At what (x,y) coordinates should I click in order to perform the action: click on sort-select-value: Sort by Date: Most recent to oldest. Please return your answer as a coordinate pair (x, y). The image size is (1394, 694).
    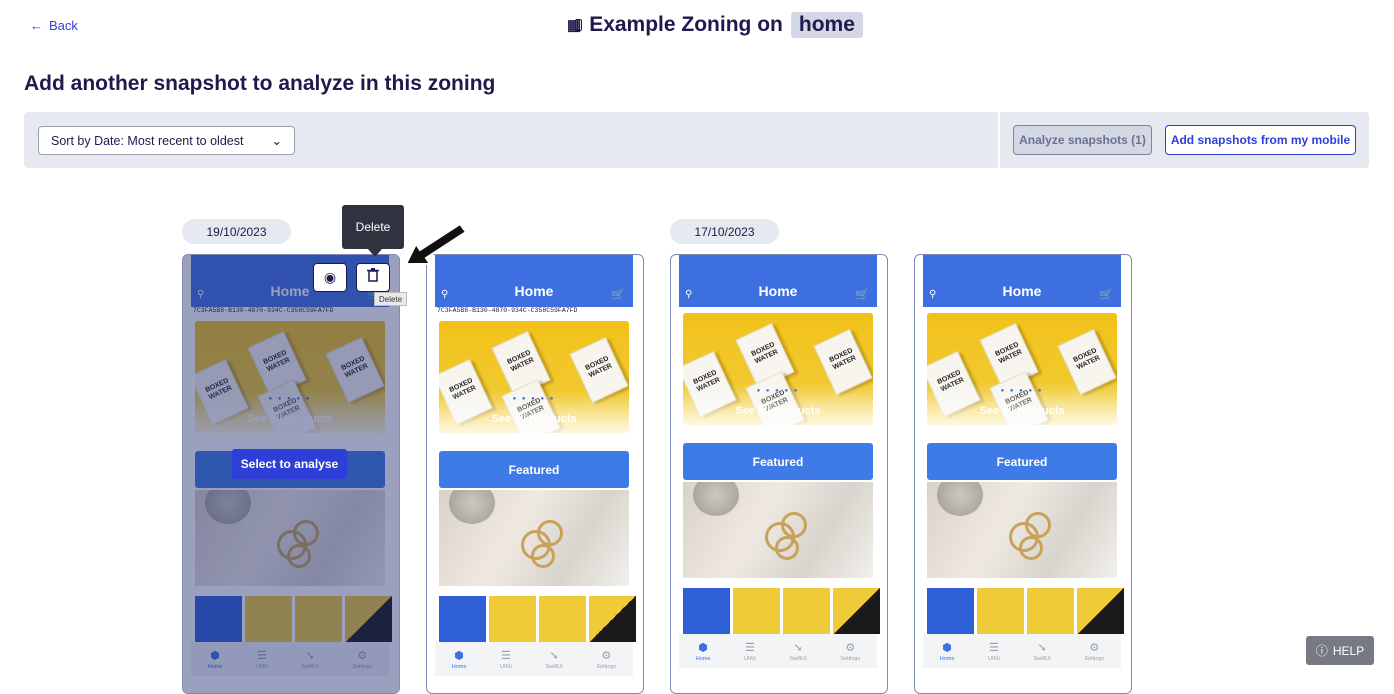
    Looking at the image, I should click on (147, 140).